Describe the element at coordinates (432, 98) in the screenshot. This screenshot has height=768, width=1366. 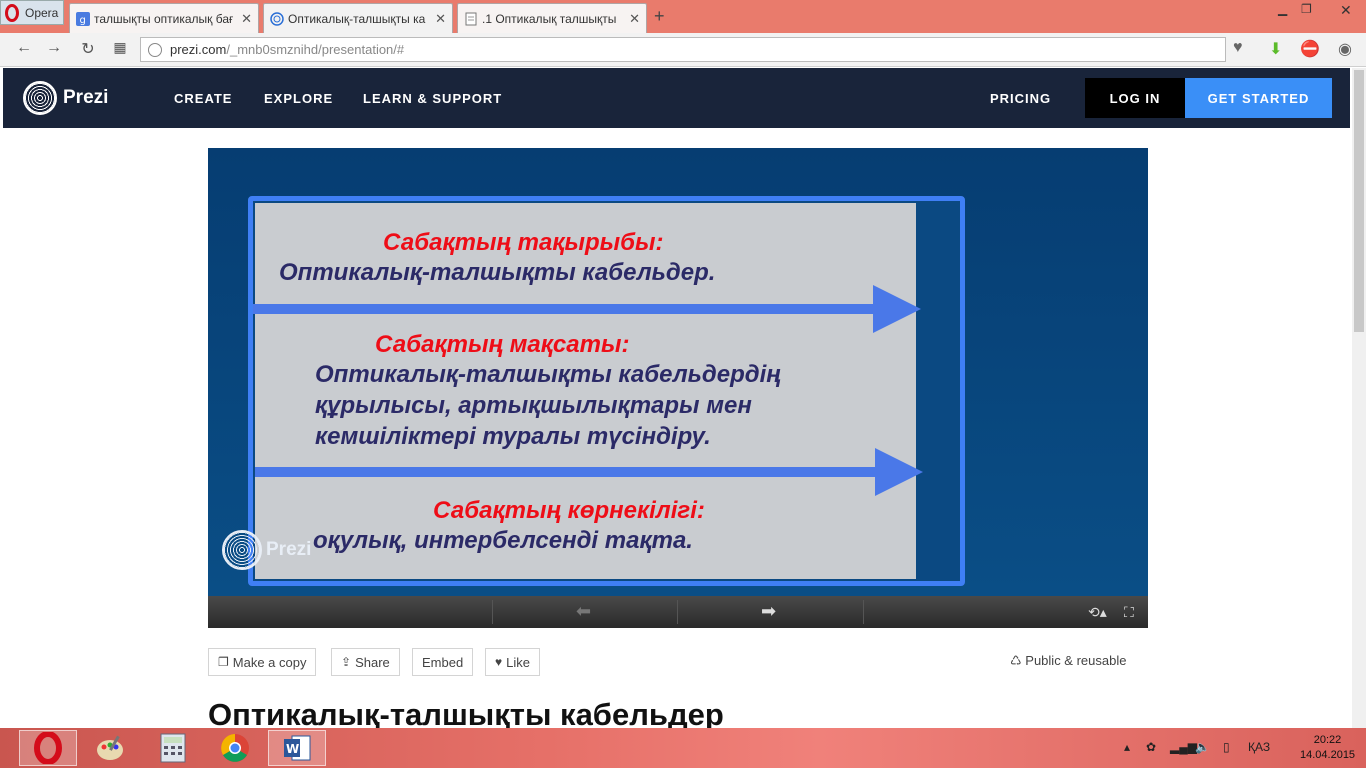
I see `nav-learn-support: LEARN & SUPPORT` at that location.